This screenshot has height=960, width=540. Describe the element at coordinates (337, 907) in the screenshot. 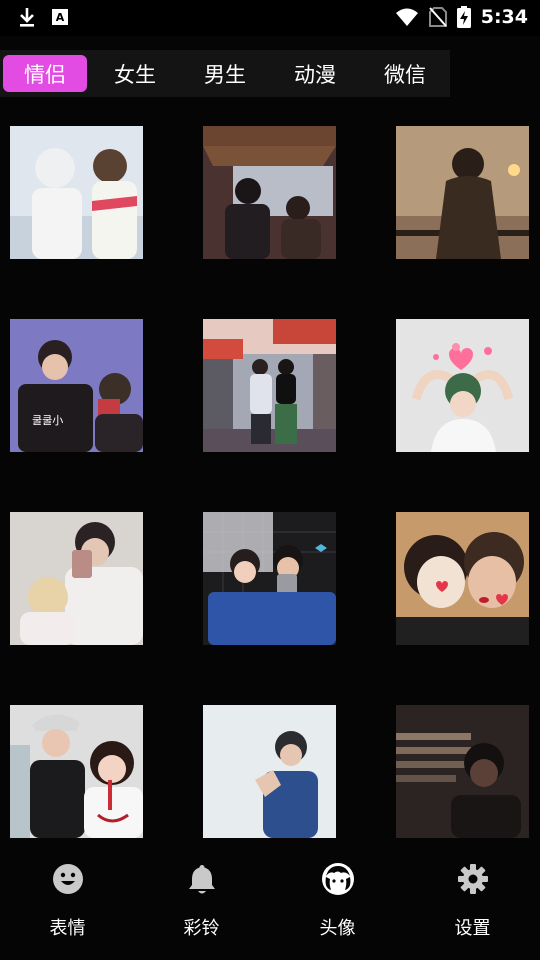

I see `nav-item-avatars: 头像` at that location.